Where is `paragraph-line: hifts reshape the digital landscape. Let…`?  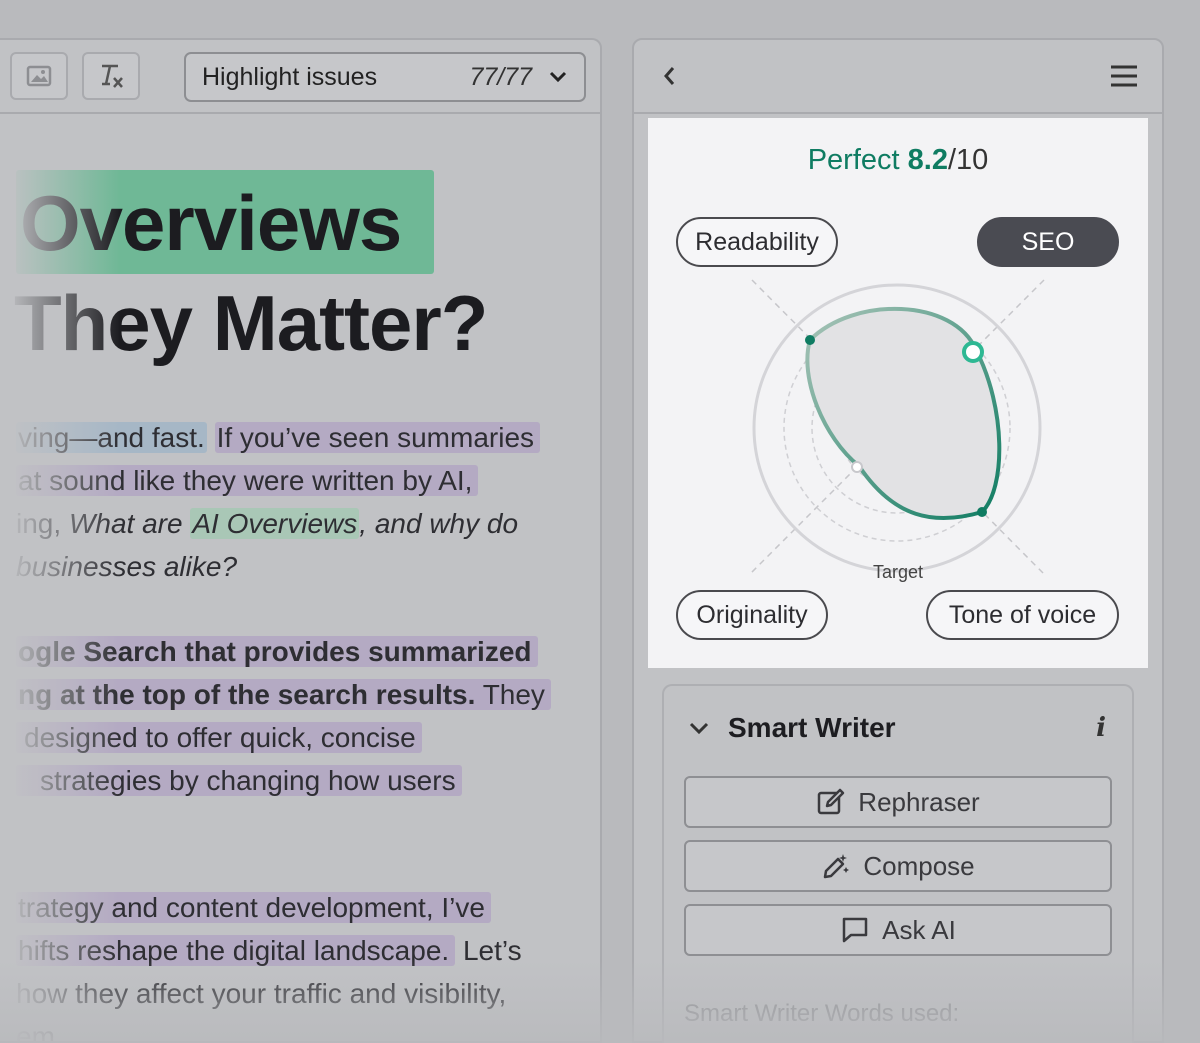
paragraph-line: hifts reshape the digital landscape. Let… is located at coordinates (269, 950).